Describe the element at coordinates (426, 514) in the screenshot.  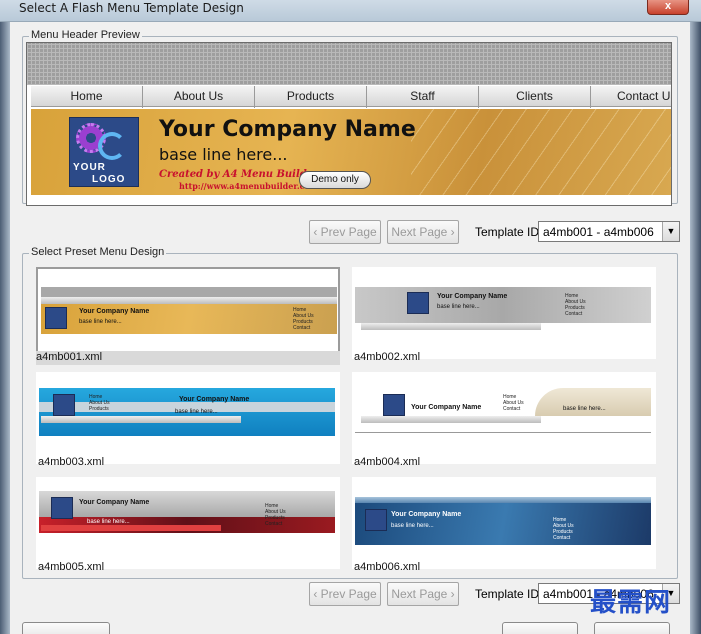
I see `template-title-6: Your Company Name` at that location.